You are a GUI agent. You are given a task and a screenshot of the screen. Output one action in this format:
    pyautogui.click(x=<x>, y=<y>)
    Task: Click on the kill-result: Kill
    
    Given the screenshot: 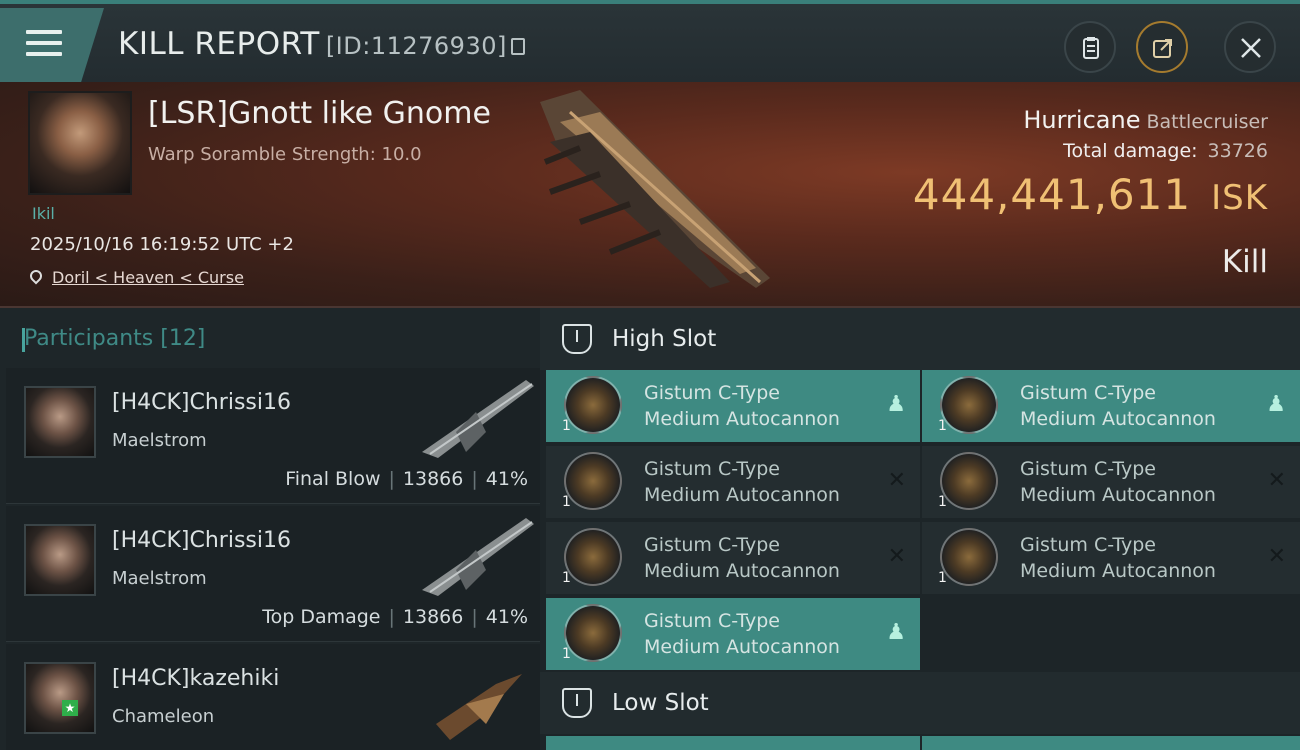 What is the action you would take?
    pyautogui.click(x=1244, y=262)
    